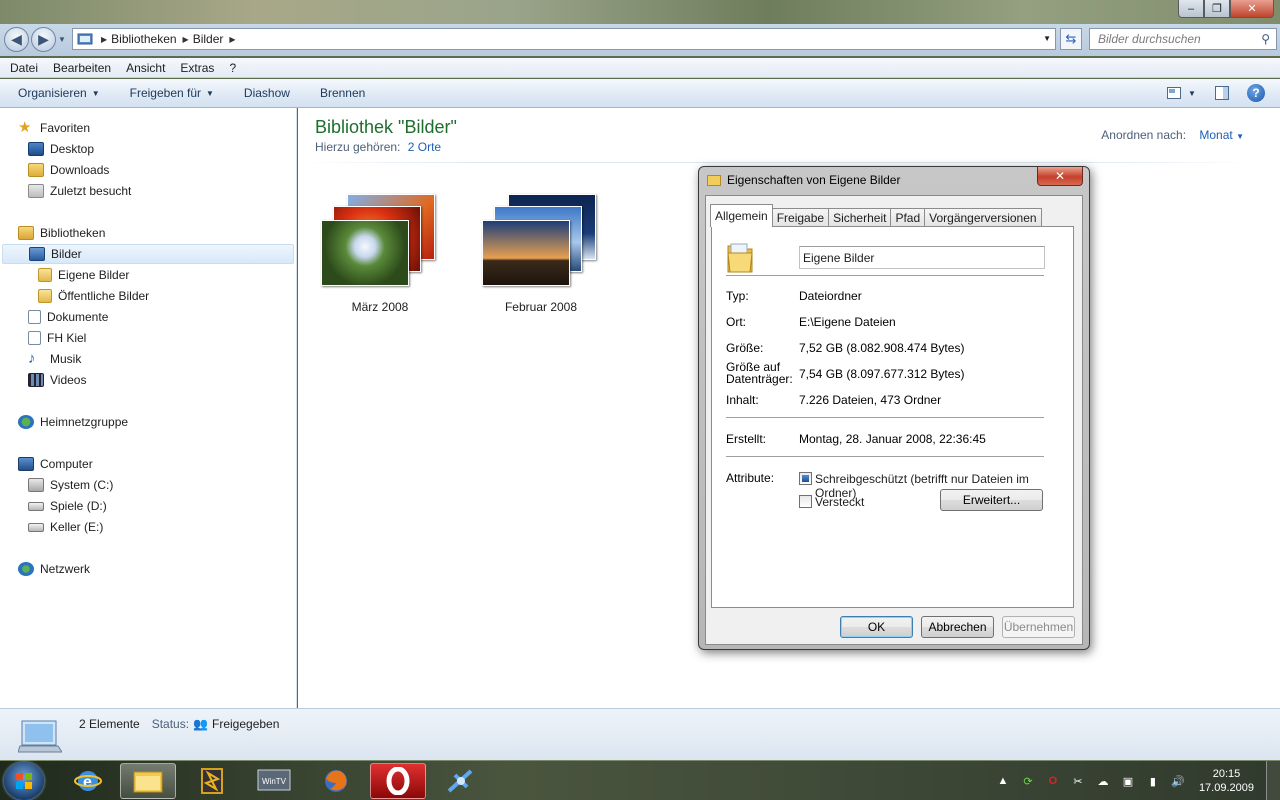 The height and width of the screenshot is (800, 1280). Describe the element at coordinates (885, 417) in the screenshot. I see `divider` at that location.